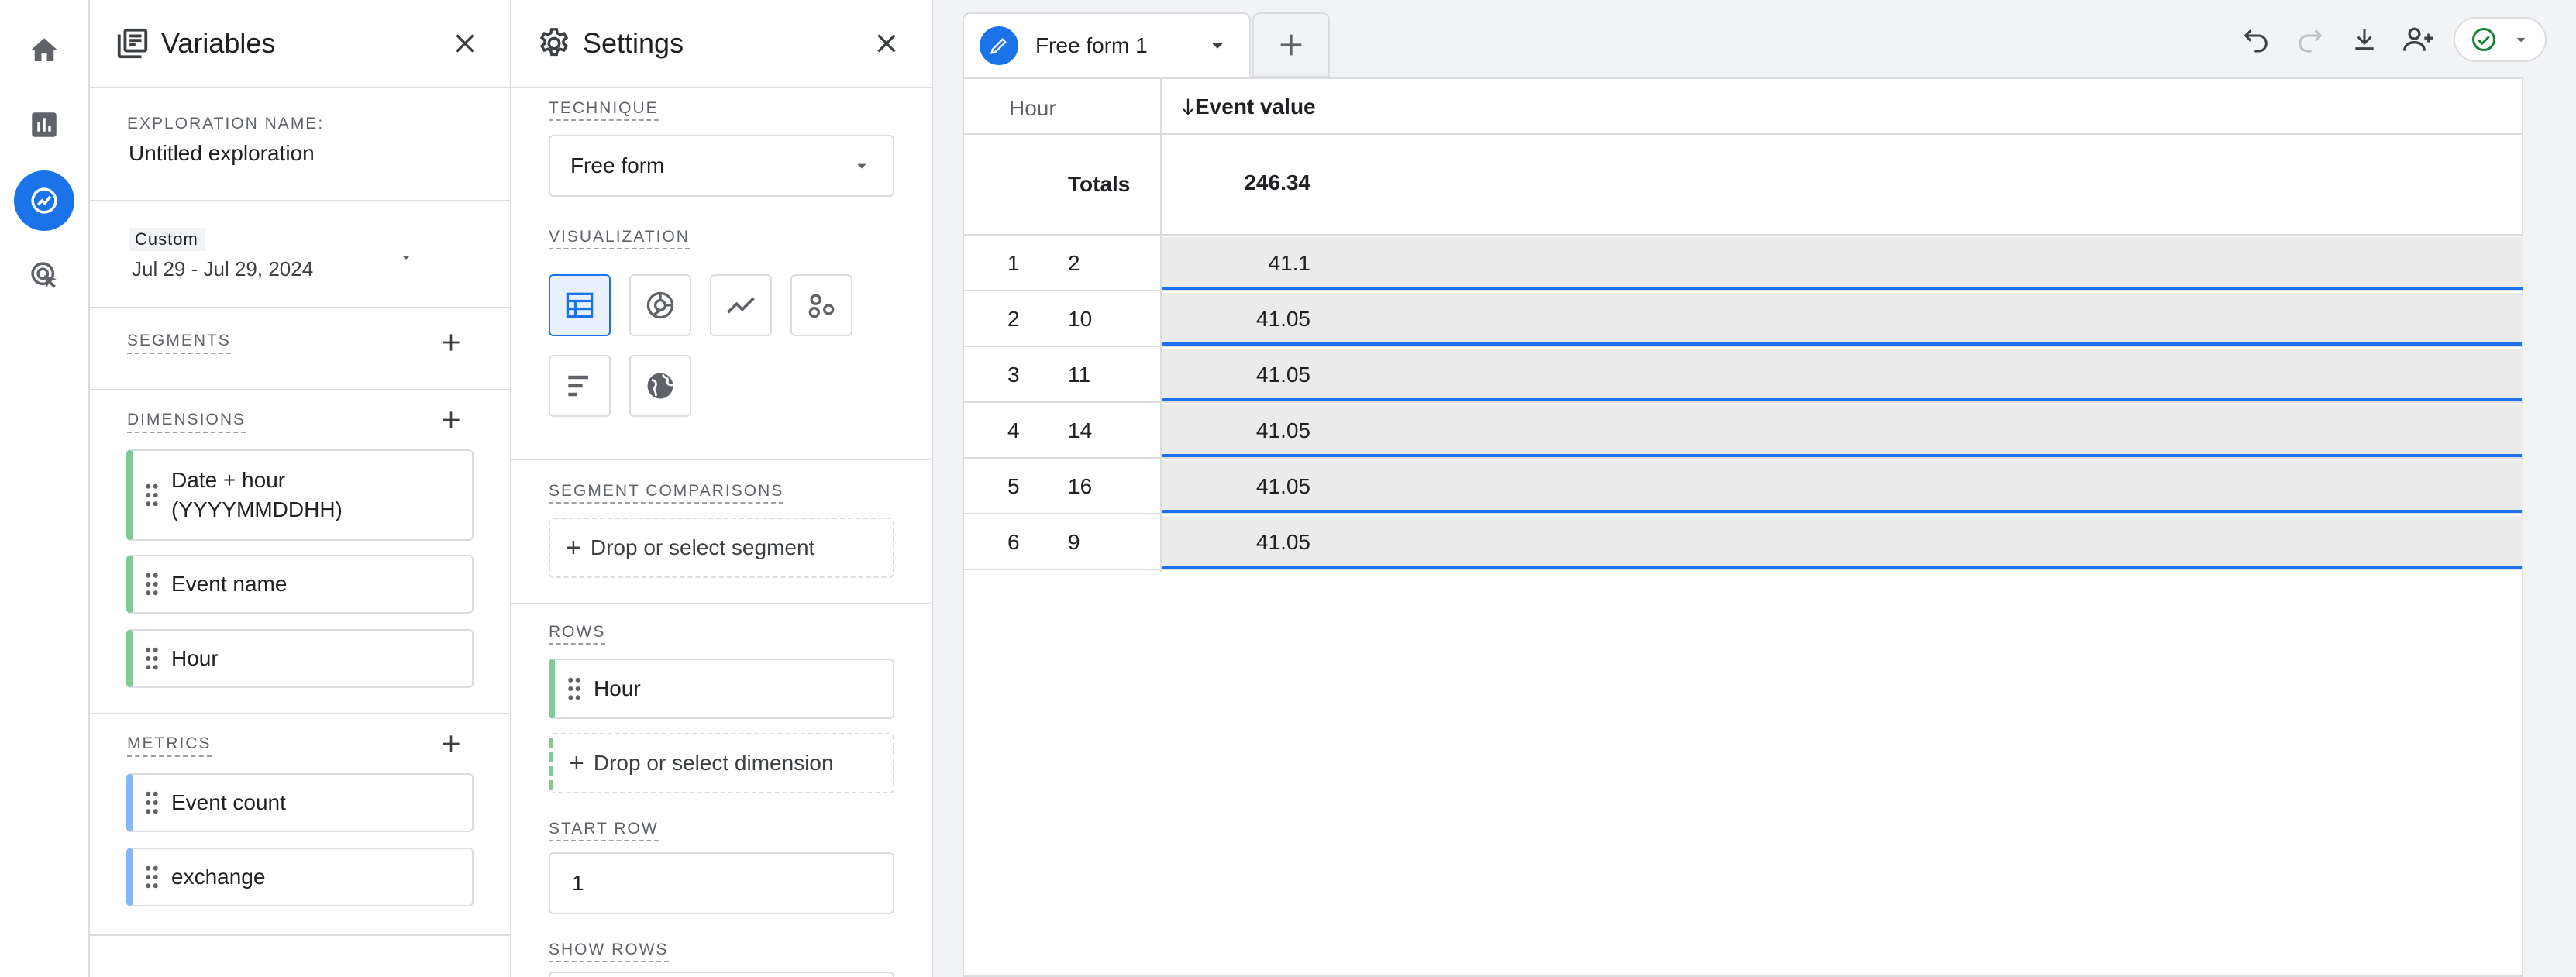 The image size is (2576, 977). Describe the element at coordinates (132, 43) in the screenshot. I see `variables-icon` at that location.